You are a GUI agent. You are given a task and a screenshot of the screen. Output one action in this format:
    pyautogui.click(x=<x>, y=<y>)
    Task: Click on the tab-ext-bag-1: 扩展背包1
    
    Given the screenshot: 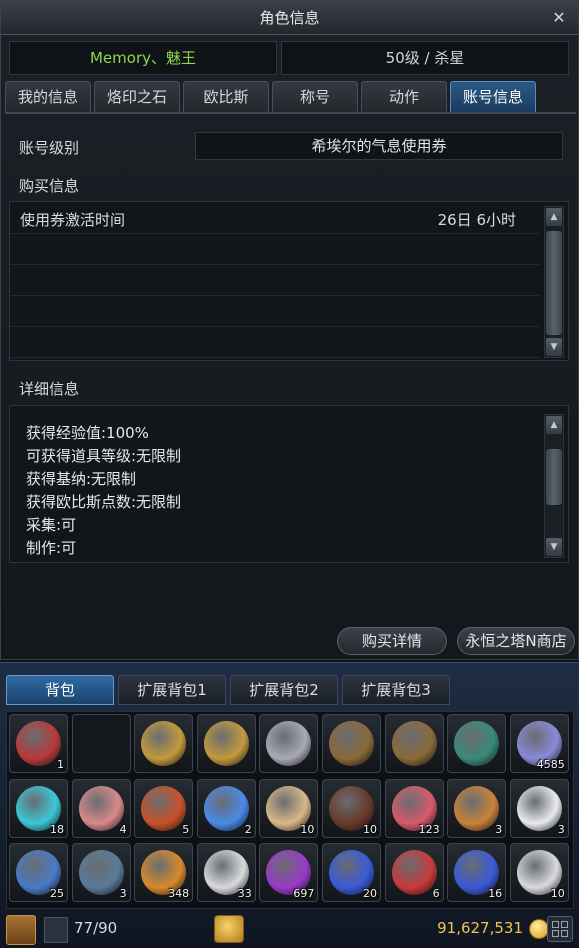 What is the action you would take?
    pyautogui.click(x=172, y=690)
    